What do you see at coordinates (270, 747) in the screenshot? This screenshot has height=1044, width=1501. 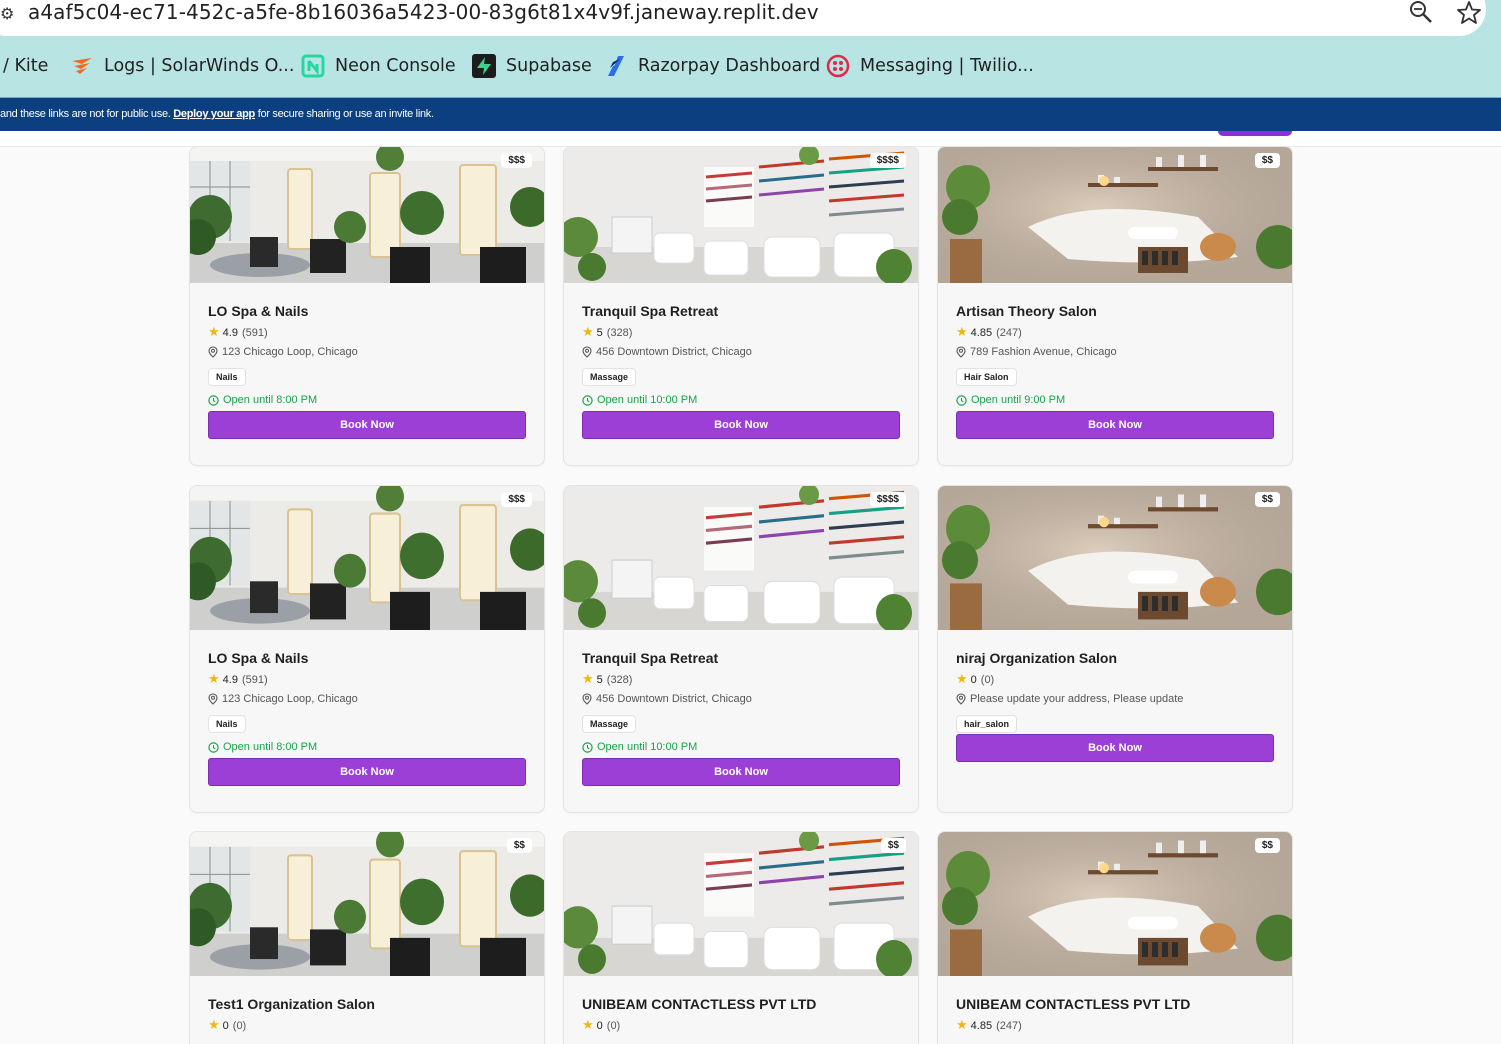 I see `hours-text: Open until 8:00 PM` at bounding box center [270, 747].